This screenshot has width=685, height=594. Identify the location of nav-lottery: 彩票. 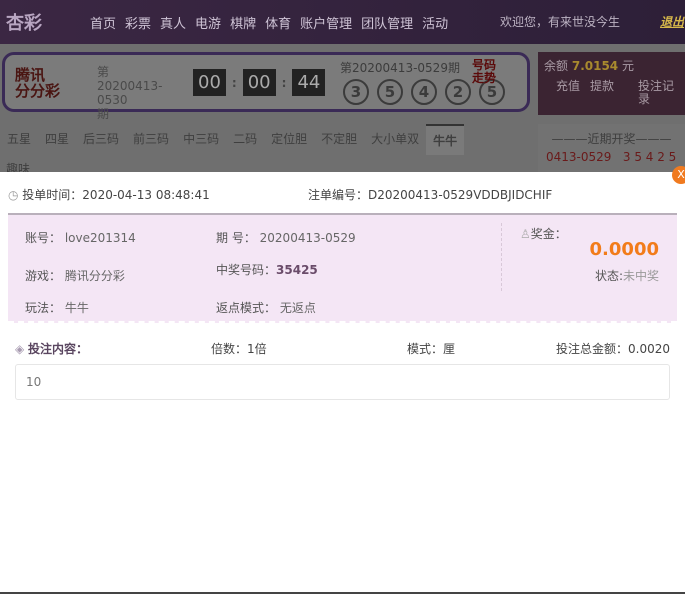
(138, 24).